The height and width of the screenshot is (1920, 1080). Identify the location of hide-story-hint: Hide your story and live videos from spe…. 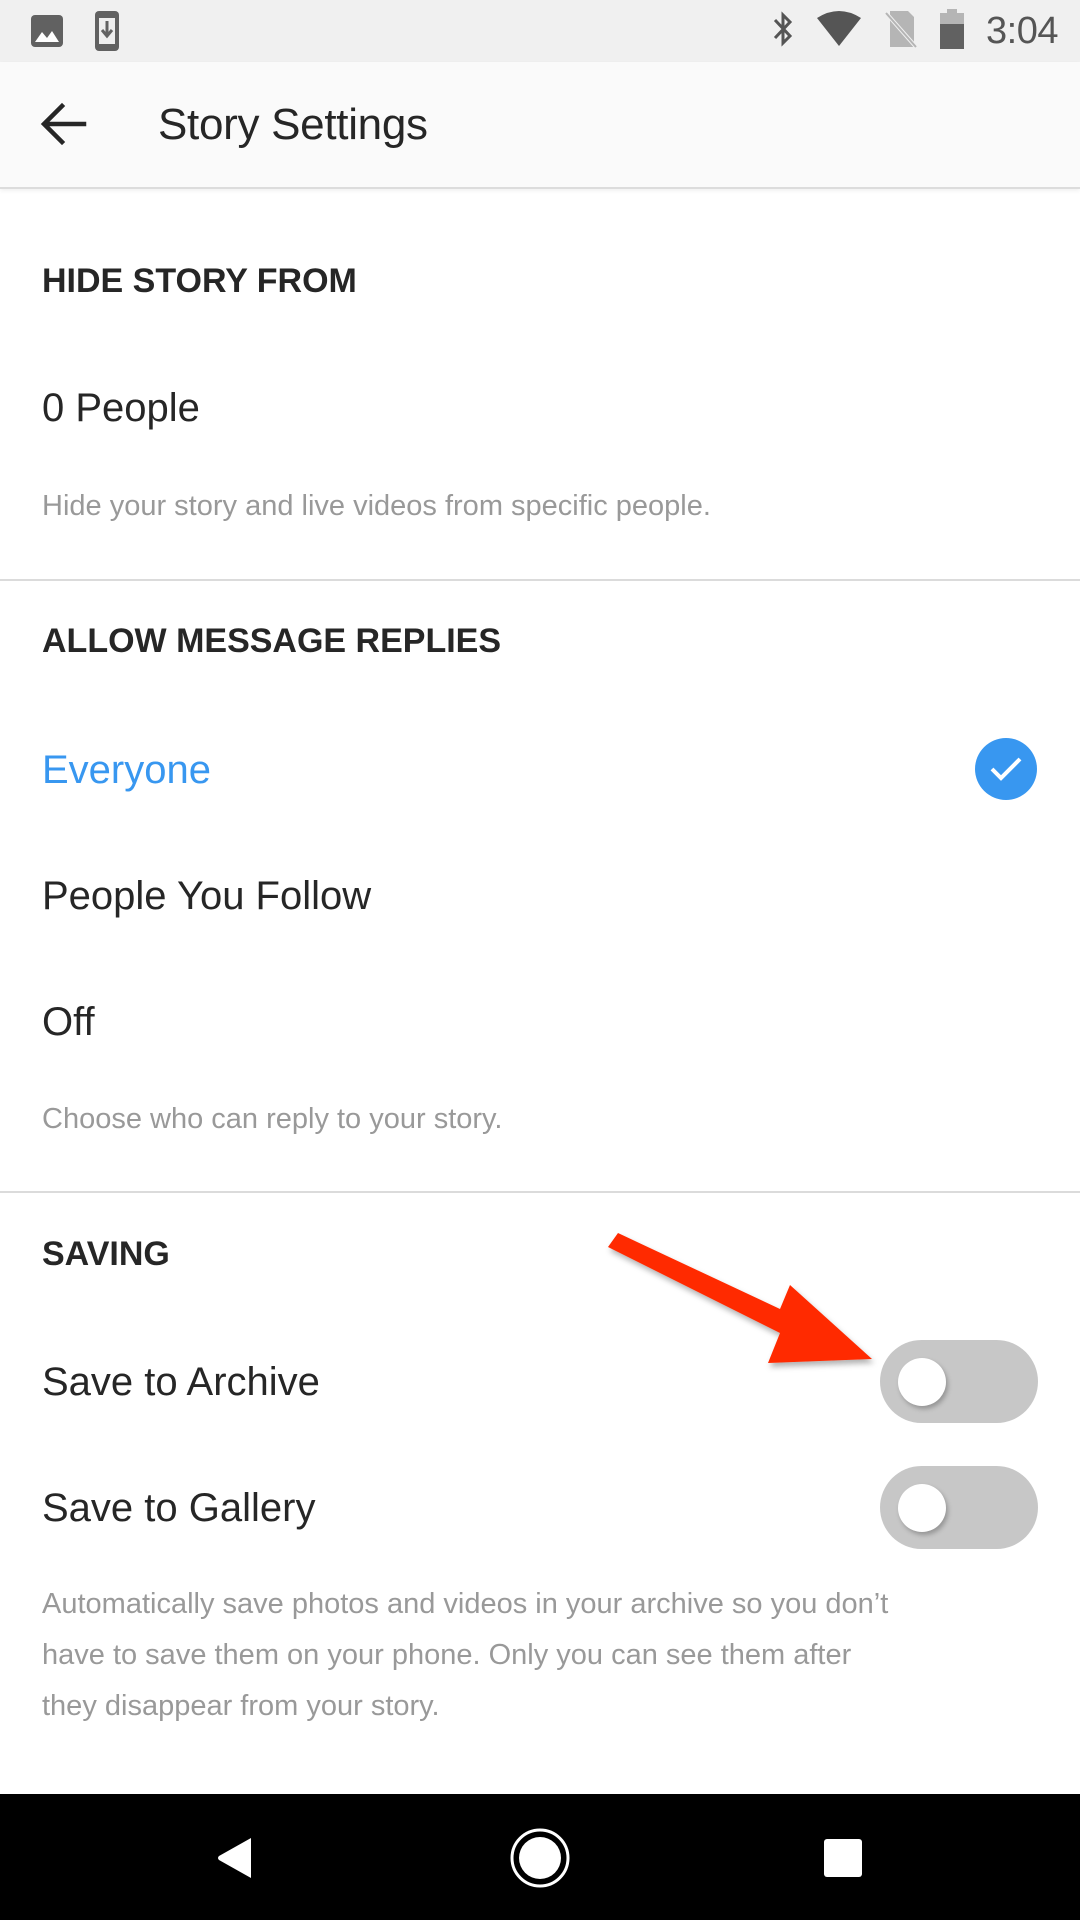
(376, 506).